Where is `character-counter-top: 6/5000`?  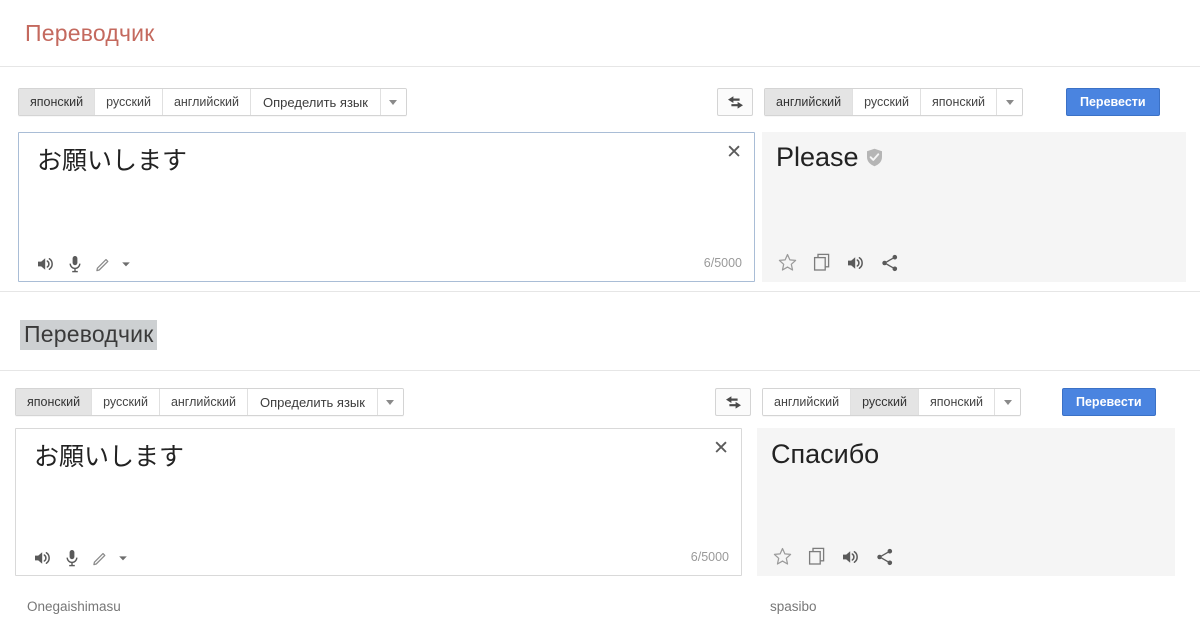
character-counter-top: 6/5000 is located at coordinates (722, 263).